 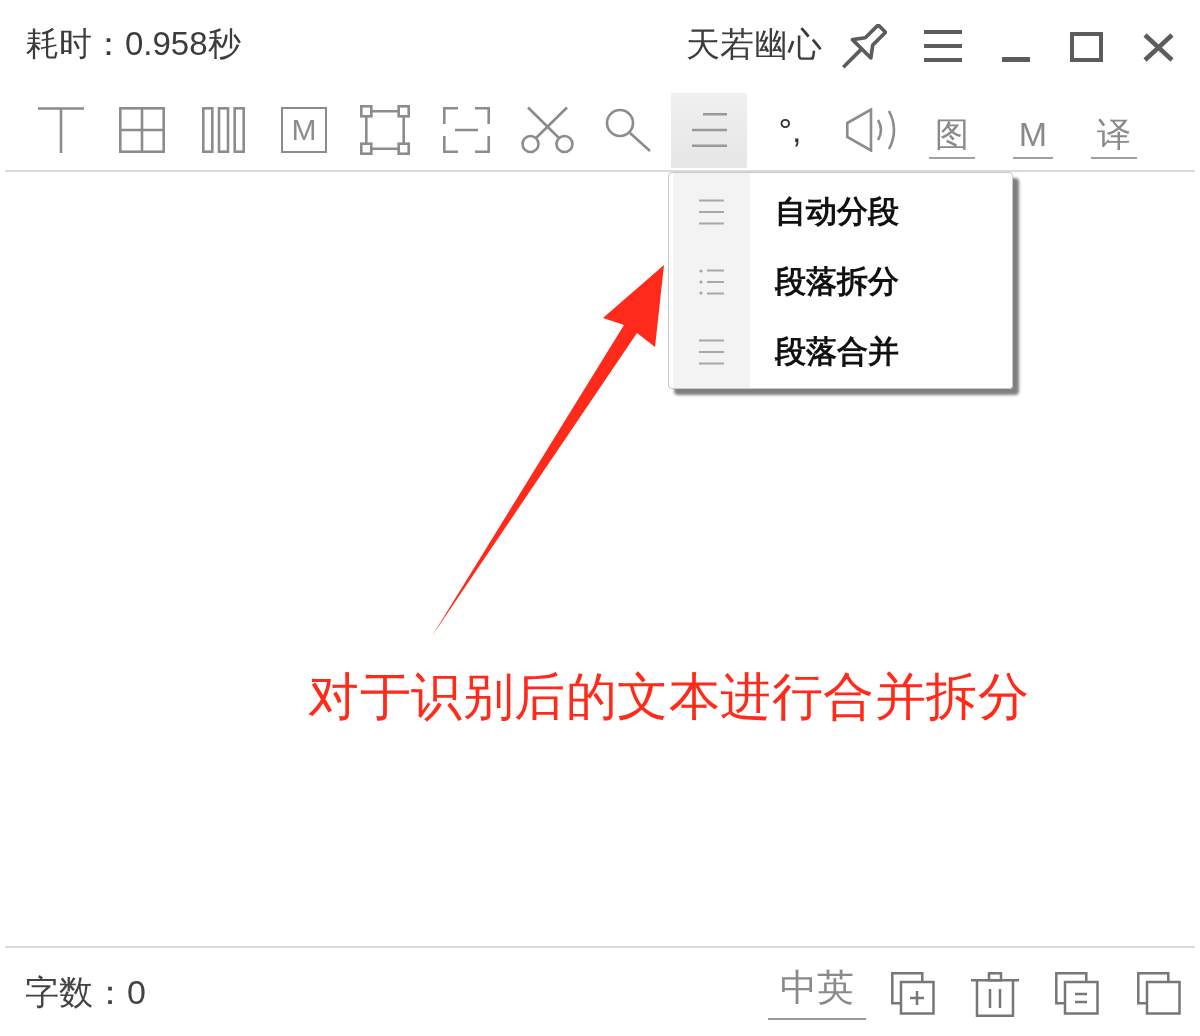 I want to click on boxed-letter-button: M, so click(x=304, y=130).